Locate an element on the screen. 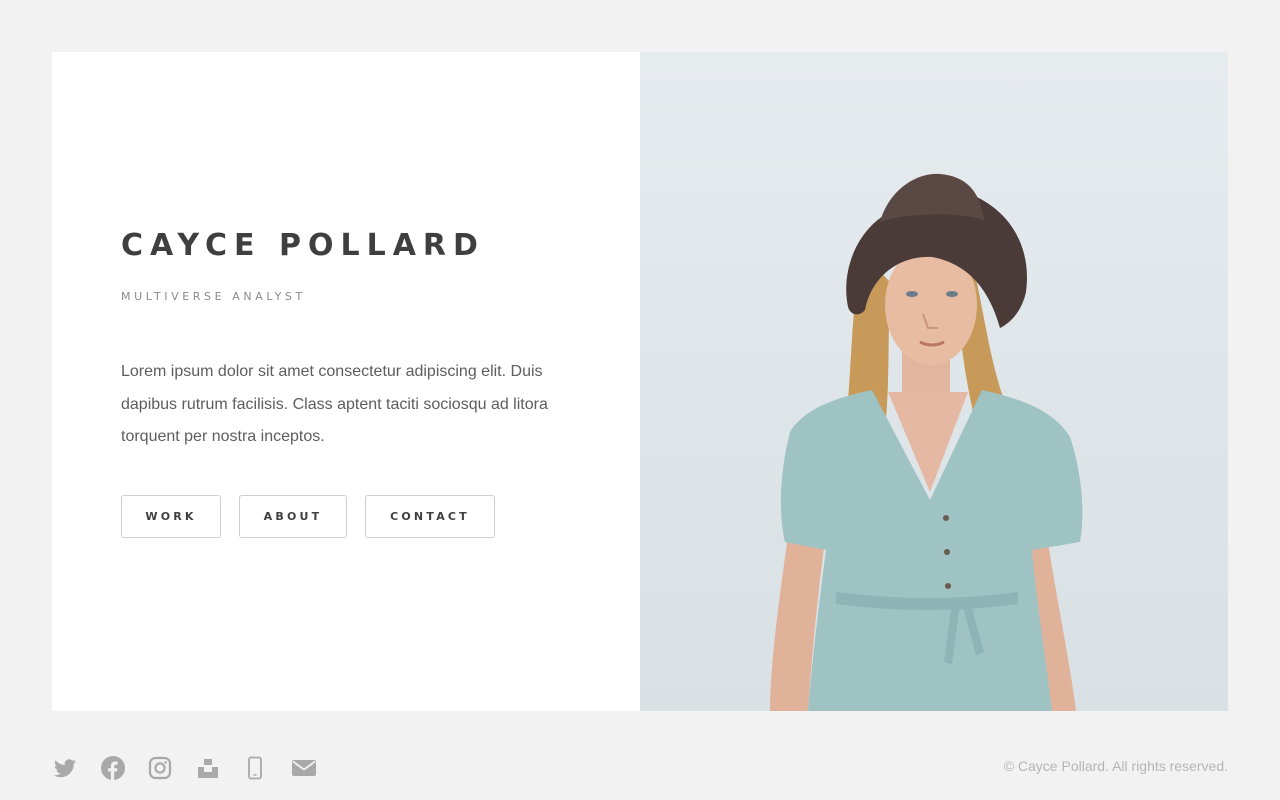  unsplash-icon is located at coordinates (220, 768).